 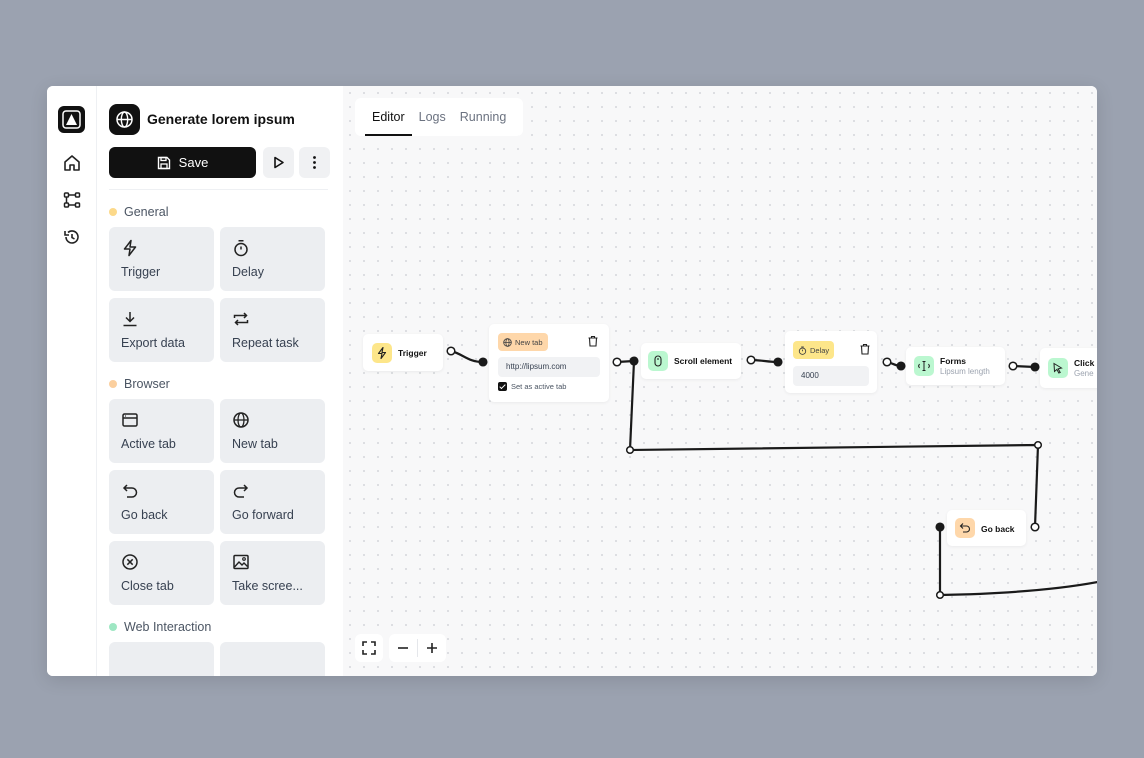 What do you see at coordinates (161, 431) in the screenshot?
I see `block-active-tab: Active tab` at bounding box center [161, 431].